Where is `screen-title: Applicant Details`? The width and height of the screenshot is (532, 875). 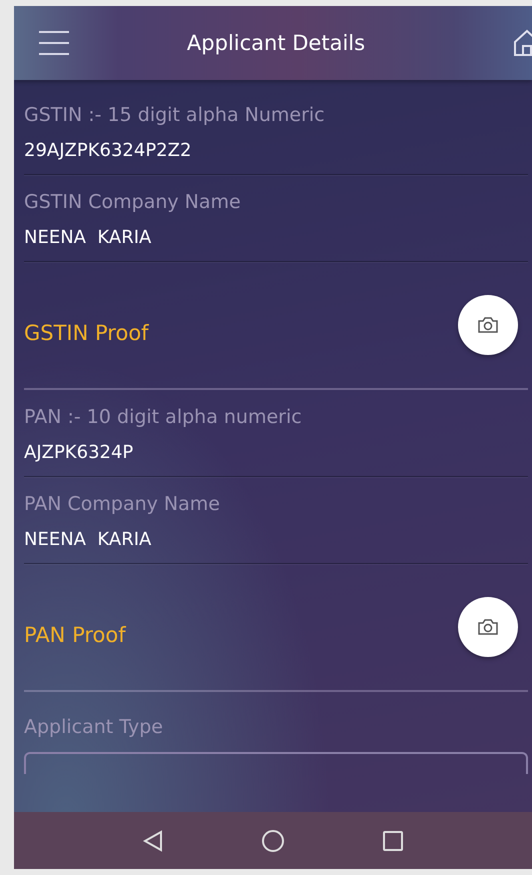
screen-title: Applicant Details is located at coordinates (276, 43).